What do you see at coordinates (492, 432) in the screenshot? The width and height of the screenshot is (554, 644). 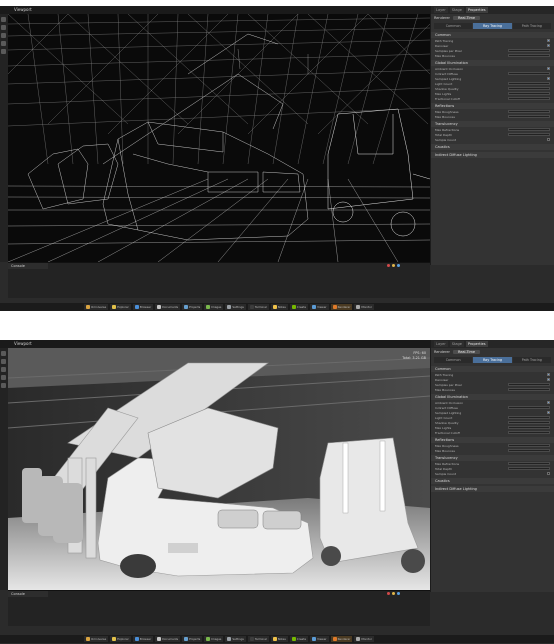 I see `setting-row: Fractional Cutoff` at bounding box center [492, 432].